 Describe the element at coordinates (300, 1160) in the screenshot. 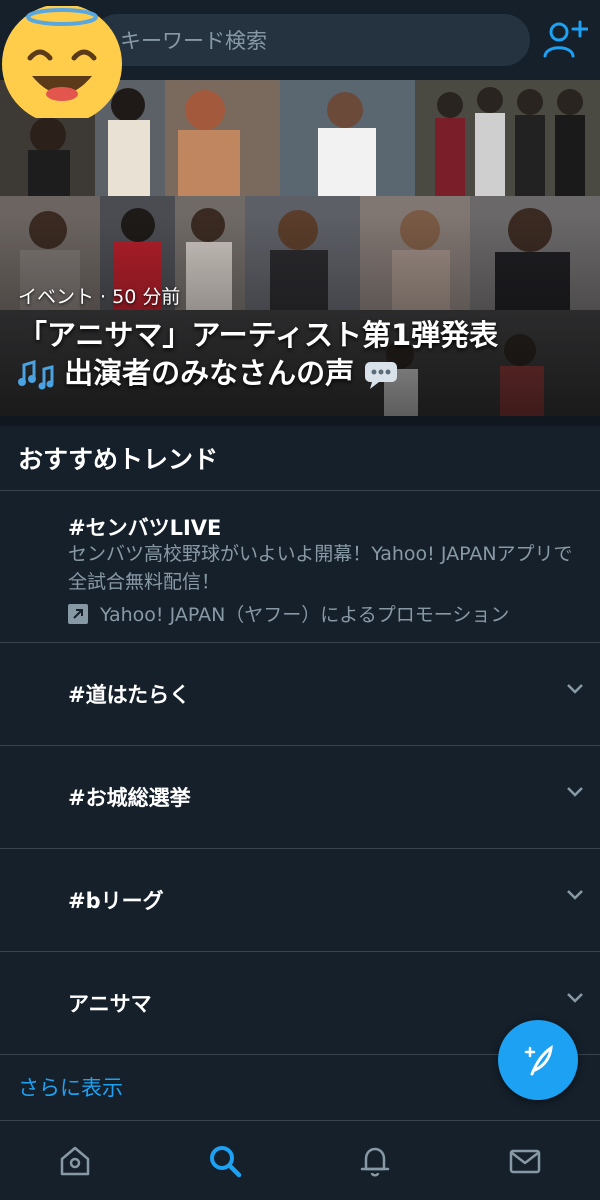

I see `bottom-nav` at that location.